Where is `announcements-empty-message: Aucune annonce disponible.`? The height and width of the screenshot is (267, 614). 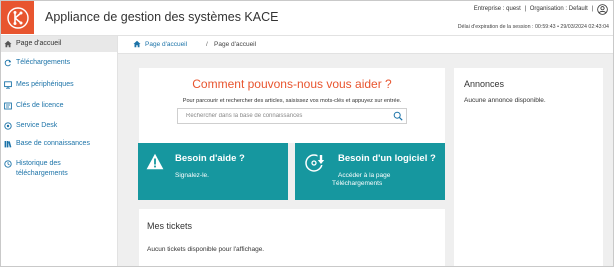 announcements-empty-message: Aucune annonce disponible. is located at coordinates (505, 100).